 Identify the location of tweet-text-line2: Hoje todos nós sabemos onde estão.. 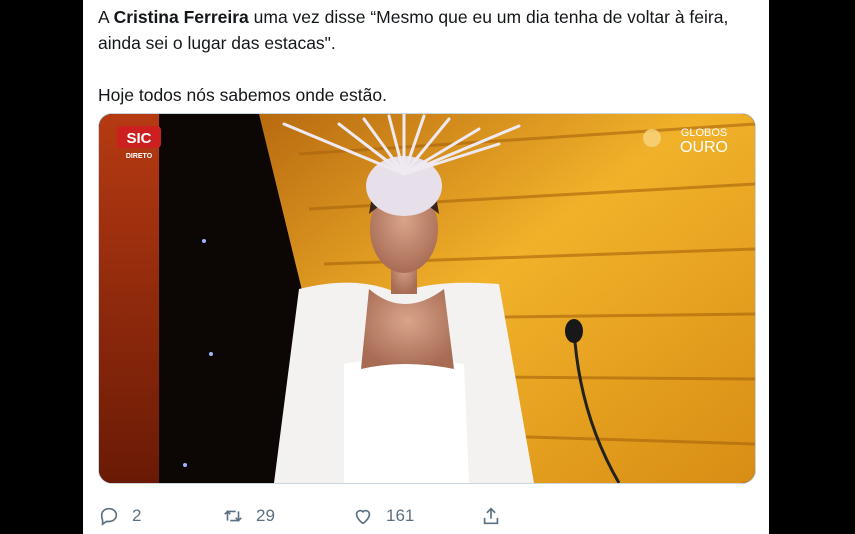
(242, 95).